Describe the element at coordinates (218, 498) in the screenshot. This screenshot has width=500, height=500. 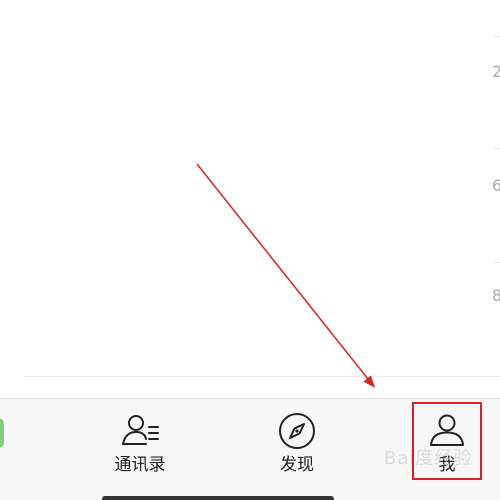
I see `home-indicator` at that location.